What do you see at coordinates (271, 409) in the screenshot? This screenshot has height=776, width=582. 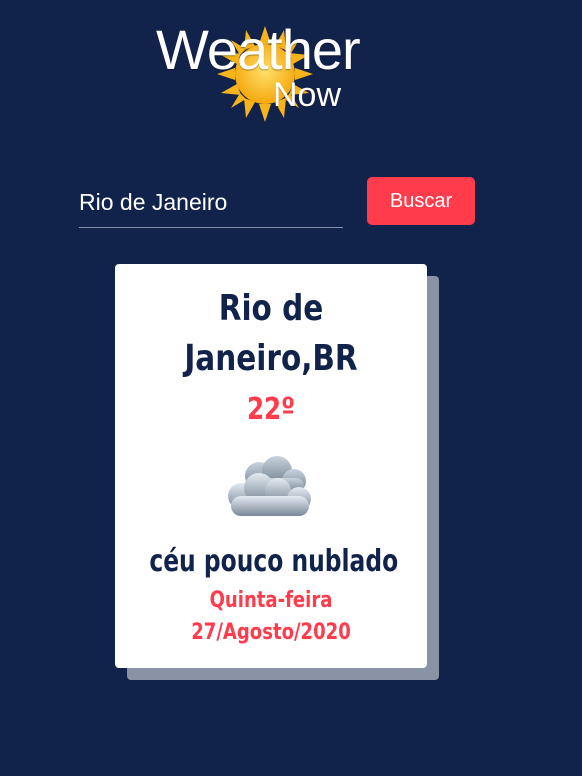 I see `temperature: 22º` at bounding box center [271, 409].